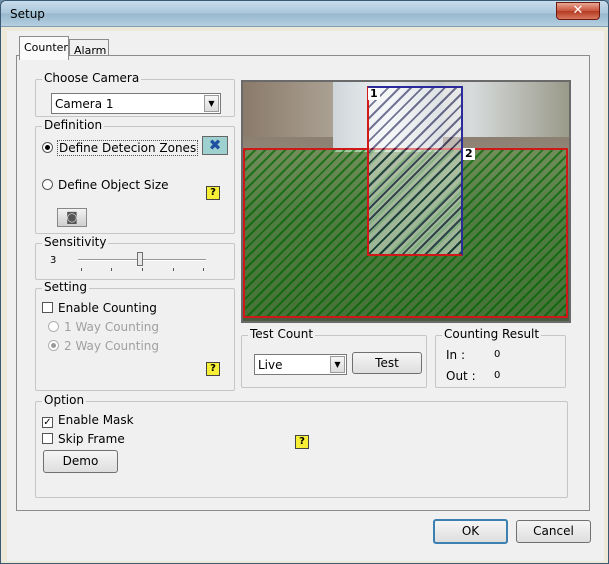 Image resolution: width=609 pixels, height=564 pixels. I want to click on test-mode-select: Live ▼, so click(300, 364).